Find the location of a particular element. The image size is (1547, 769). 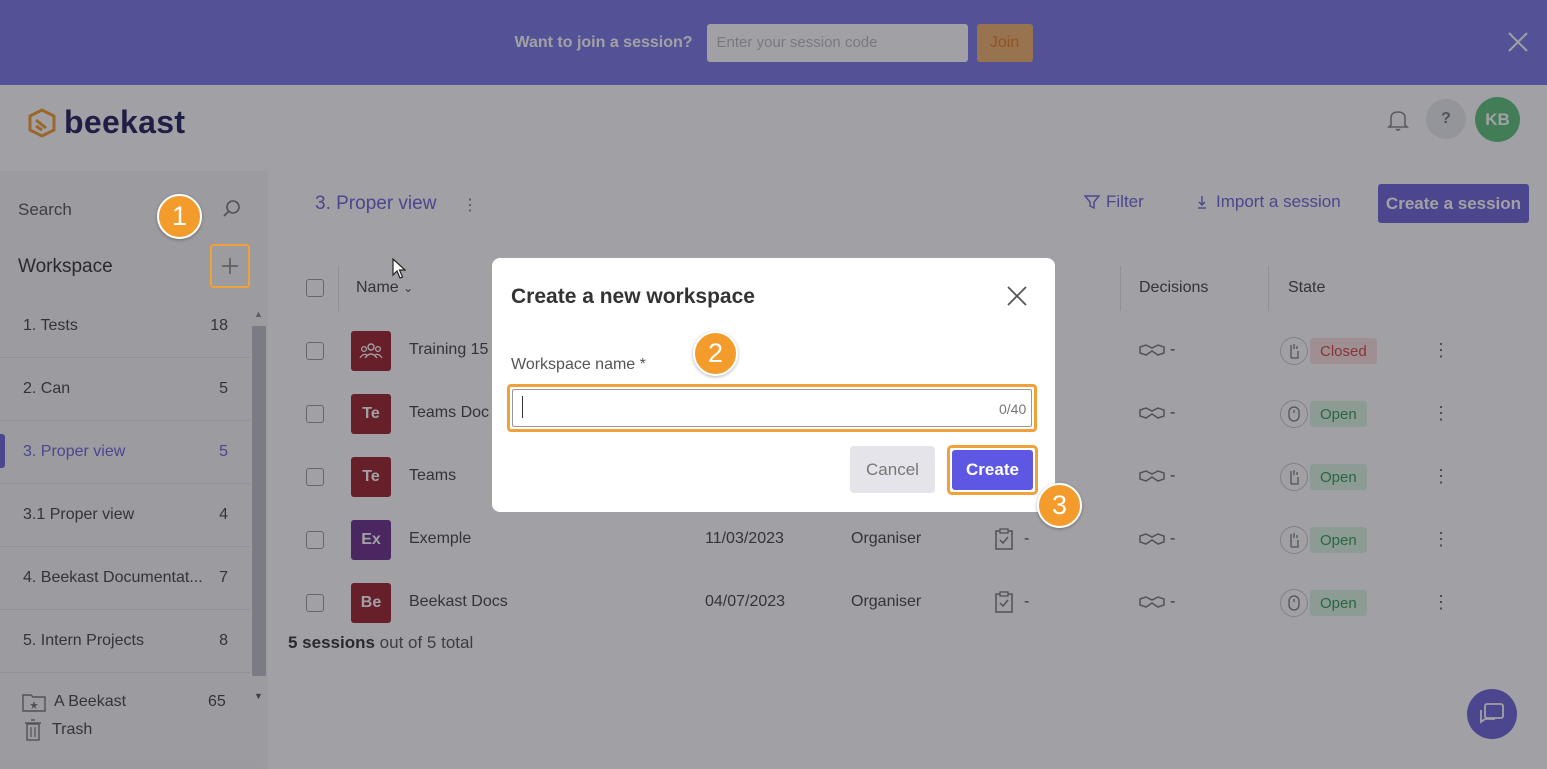

workspace-name-label: Workspace name * is located at coordinates (578, 364).